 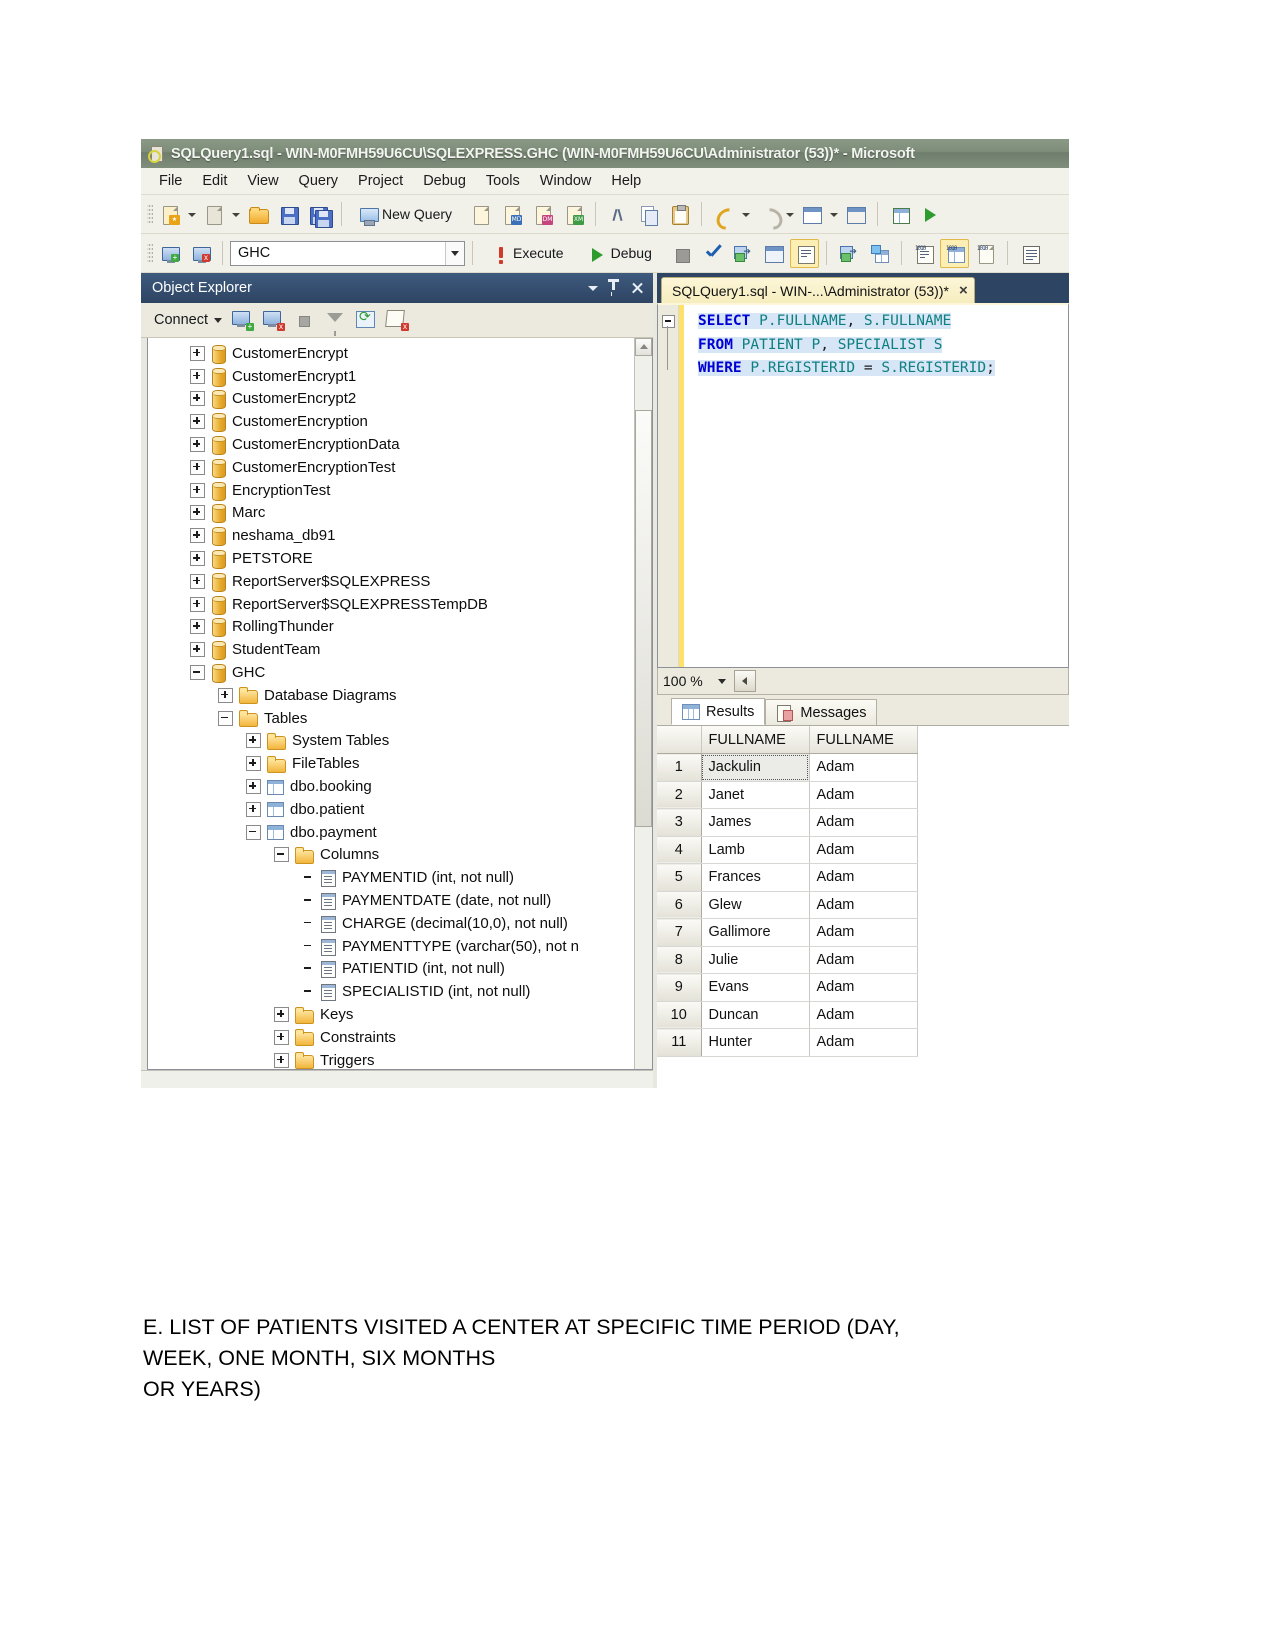 I want to click on tree-node: dbo.patient, so click(x=391, y=809).